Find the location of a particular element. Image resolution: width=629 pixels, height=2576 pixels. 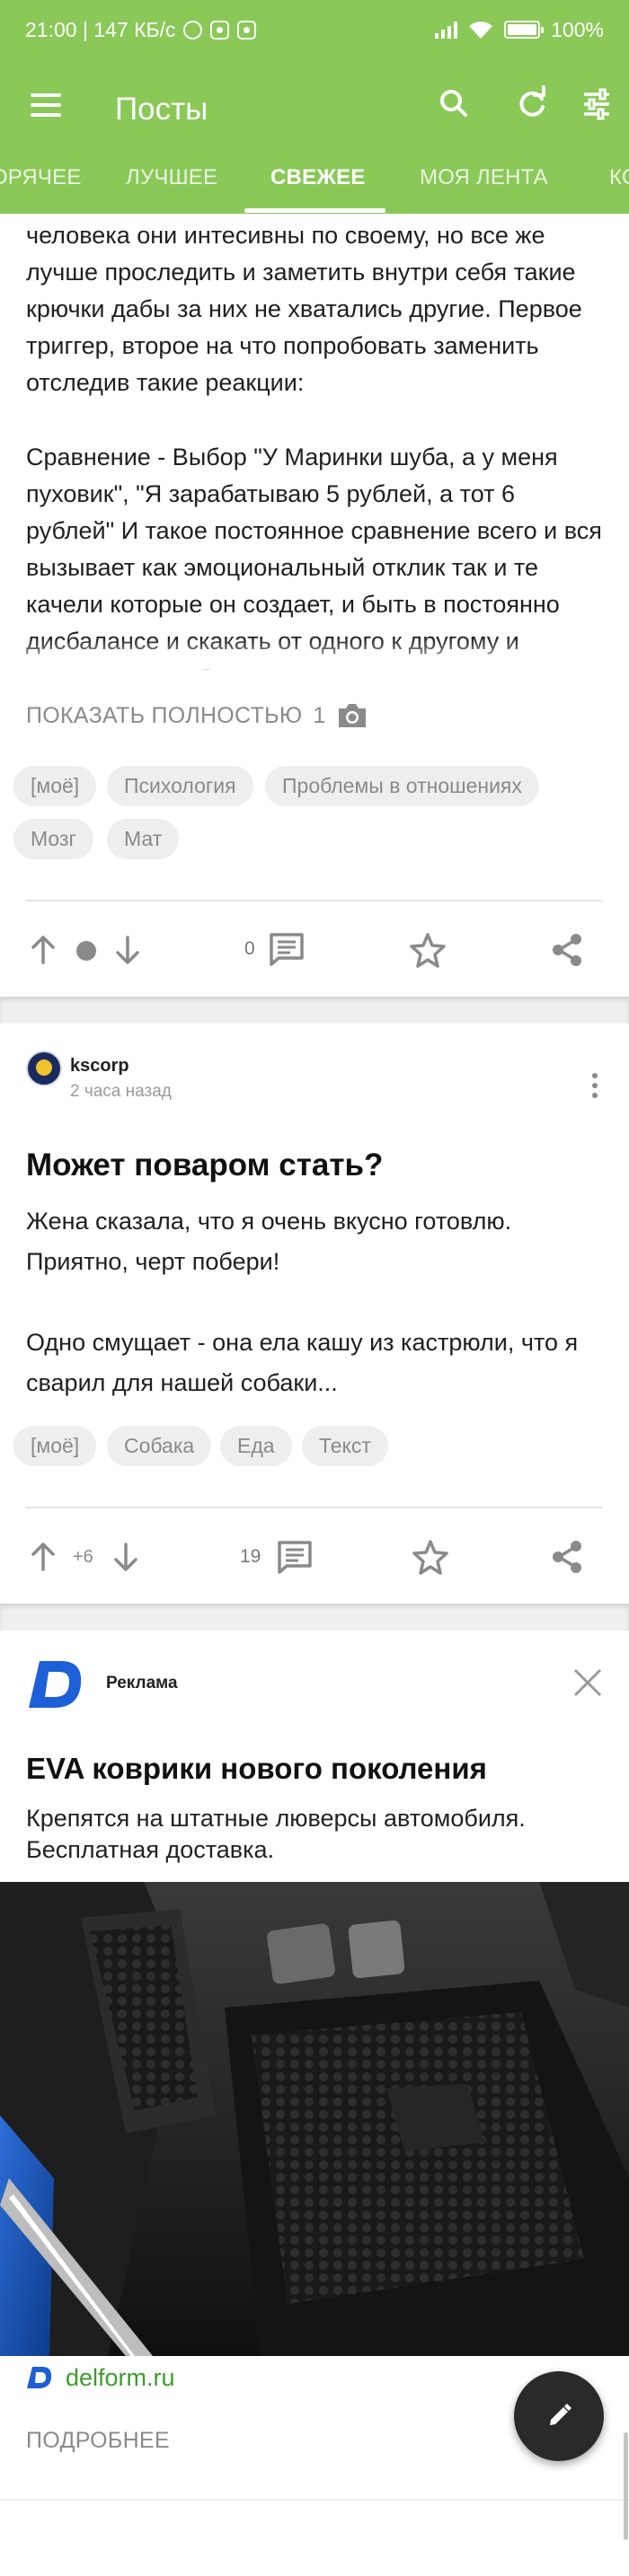

status-time: 21:00 | 147 КБ/с is located at coordinates (100, 29).